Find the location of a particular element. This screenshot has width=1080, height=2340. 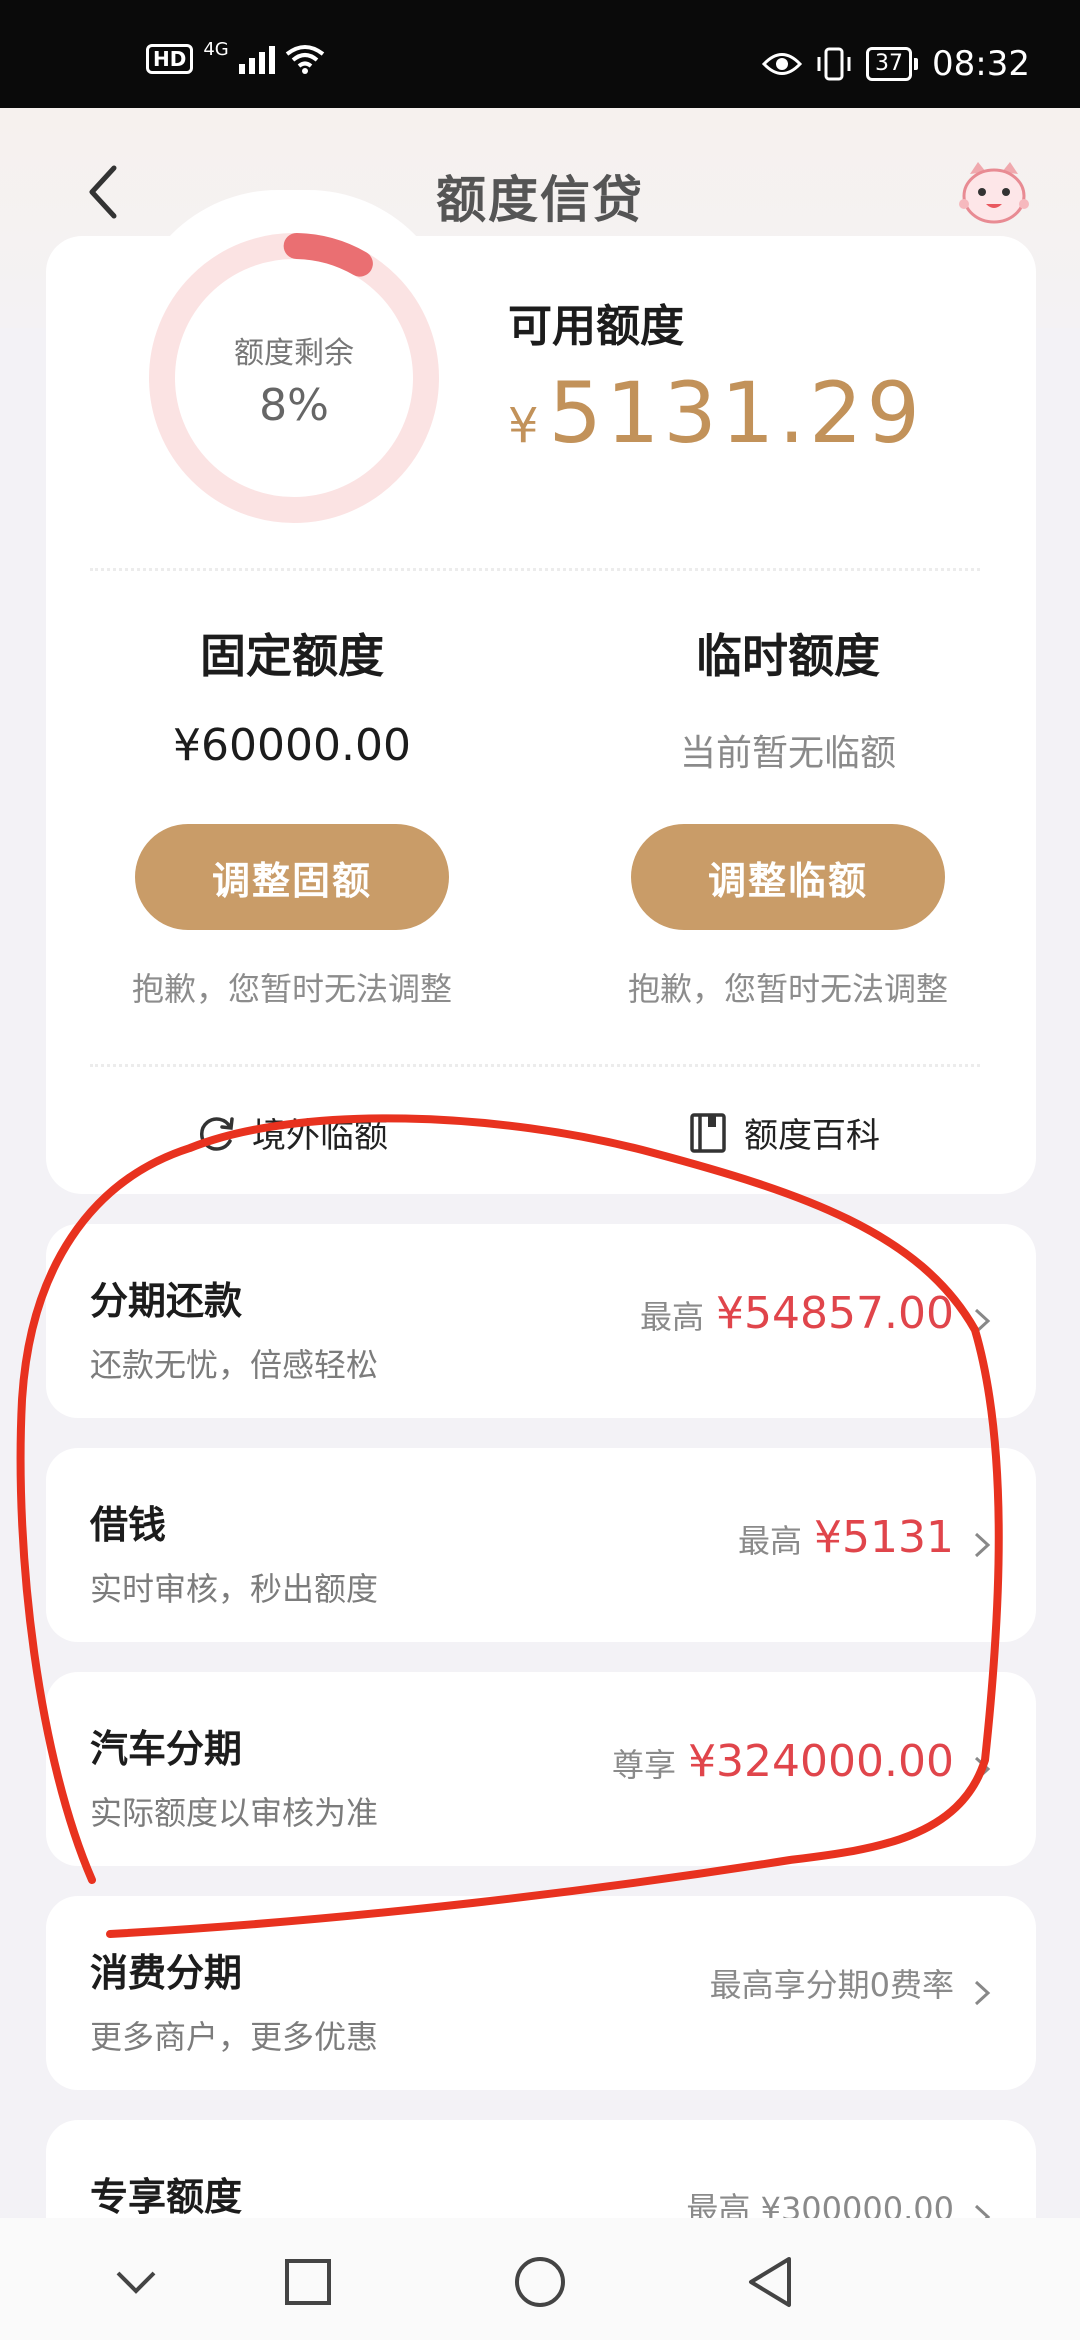

product-card-installment-repay: 分期还款 还款无忧，倍感轻松 最高 ¥54857.00 is located at coordinates (541, 1321).